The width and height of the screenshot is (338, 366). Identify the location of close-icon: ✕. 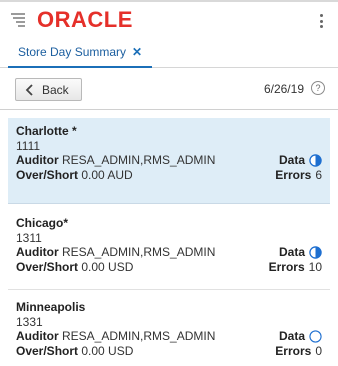
(137, 52).